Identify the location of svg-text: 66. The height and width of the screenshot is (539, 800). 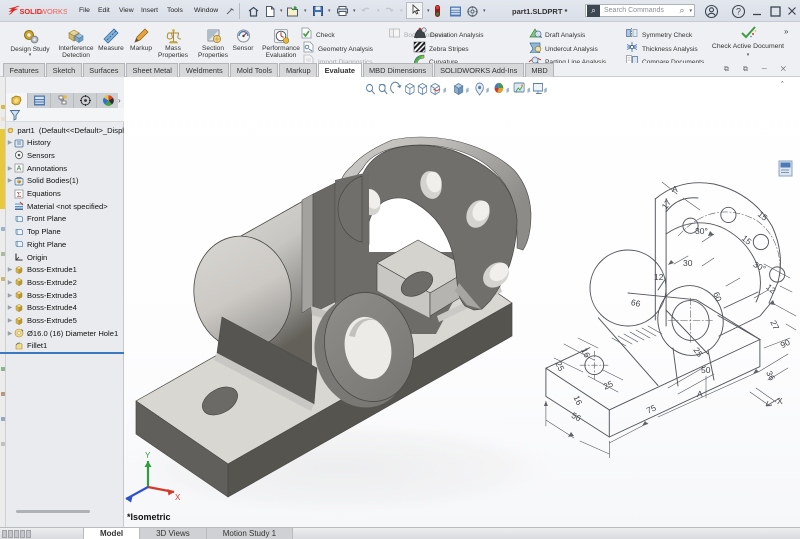
(636, 303).